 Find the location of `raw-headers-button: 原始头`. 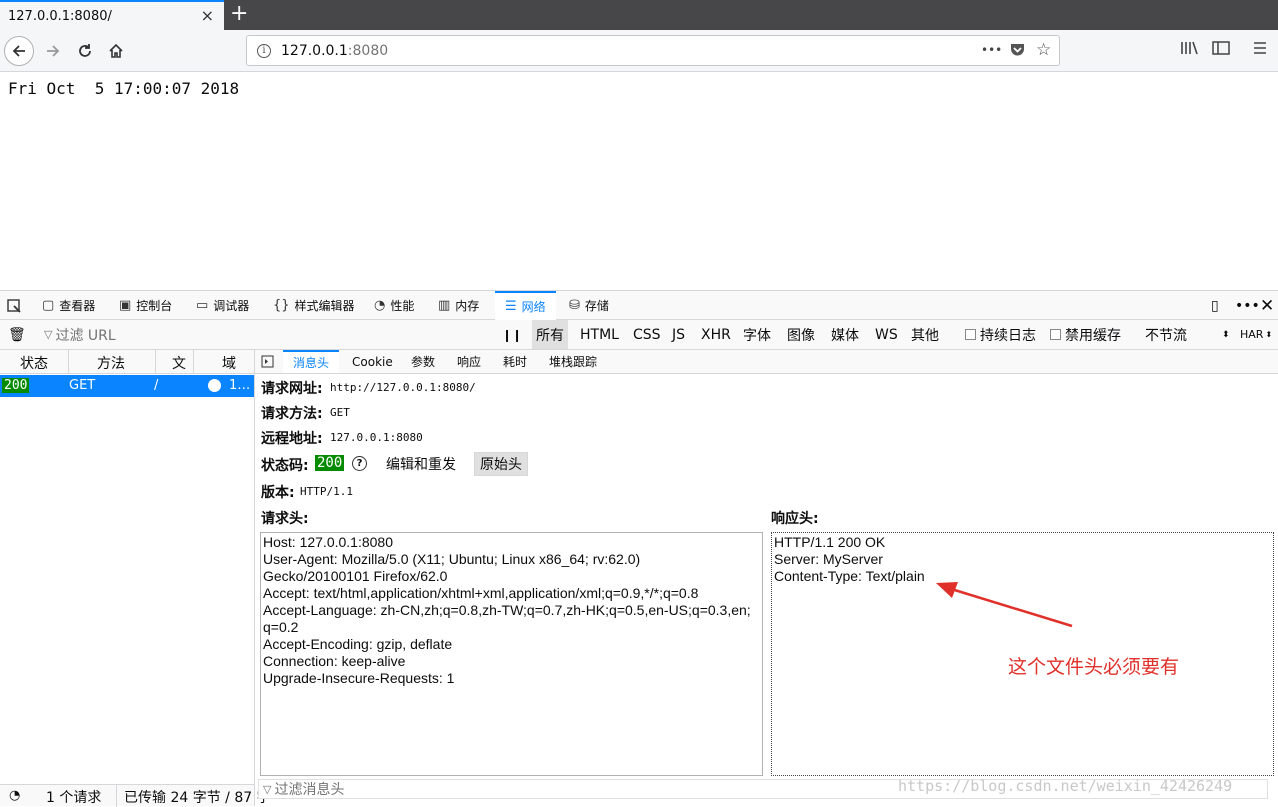

raw-headers-button: 原始头 is located at coordinates (501, 464).